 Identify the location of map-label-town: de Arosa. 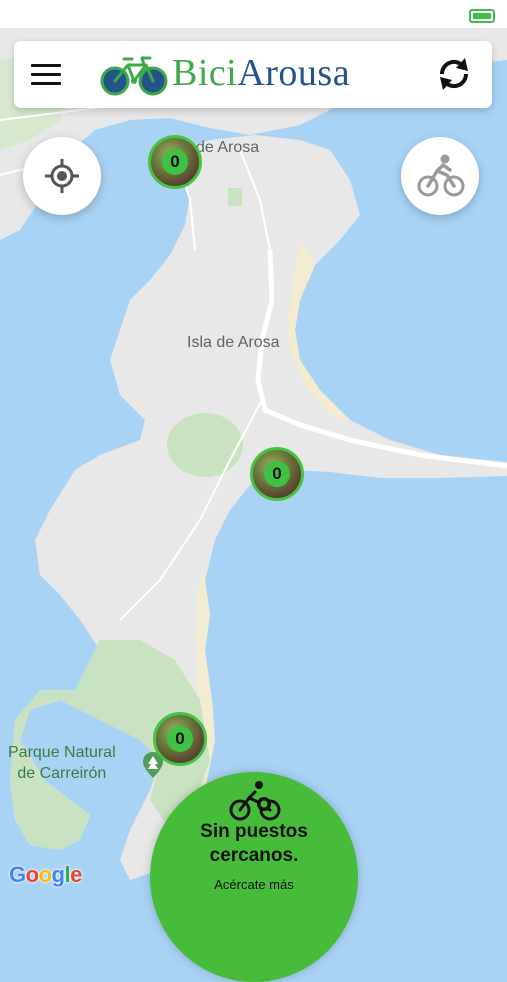
(228, 147).